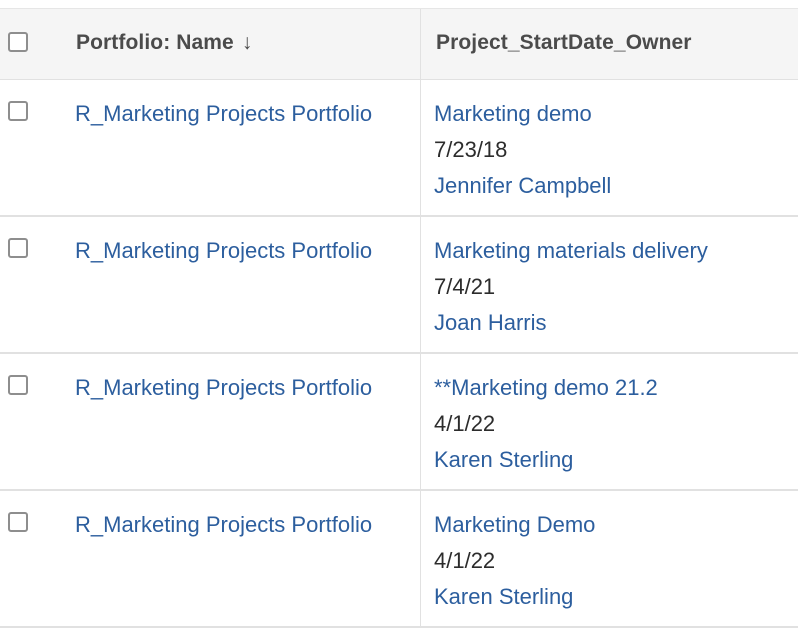 This screenshot has width=798, height=632. Describe the element at coordinates (564, 43) in the screenshot. I see `column-header-project-startdate-owner: Project_StartDate_Owner` at that location.